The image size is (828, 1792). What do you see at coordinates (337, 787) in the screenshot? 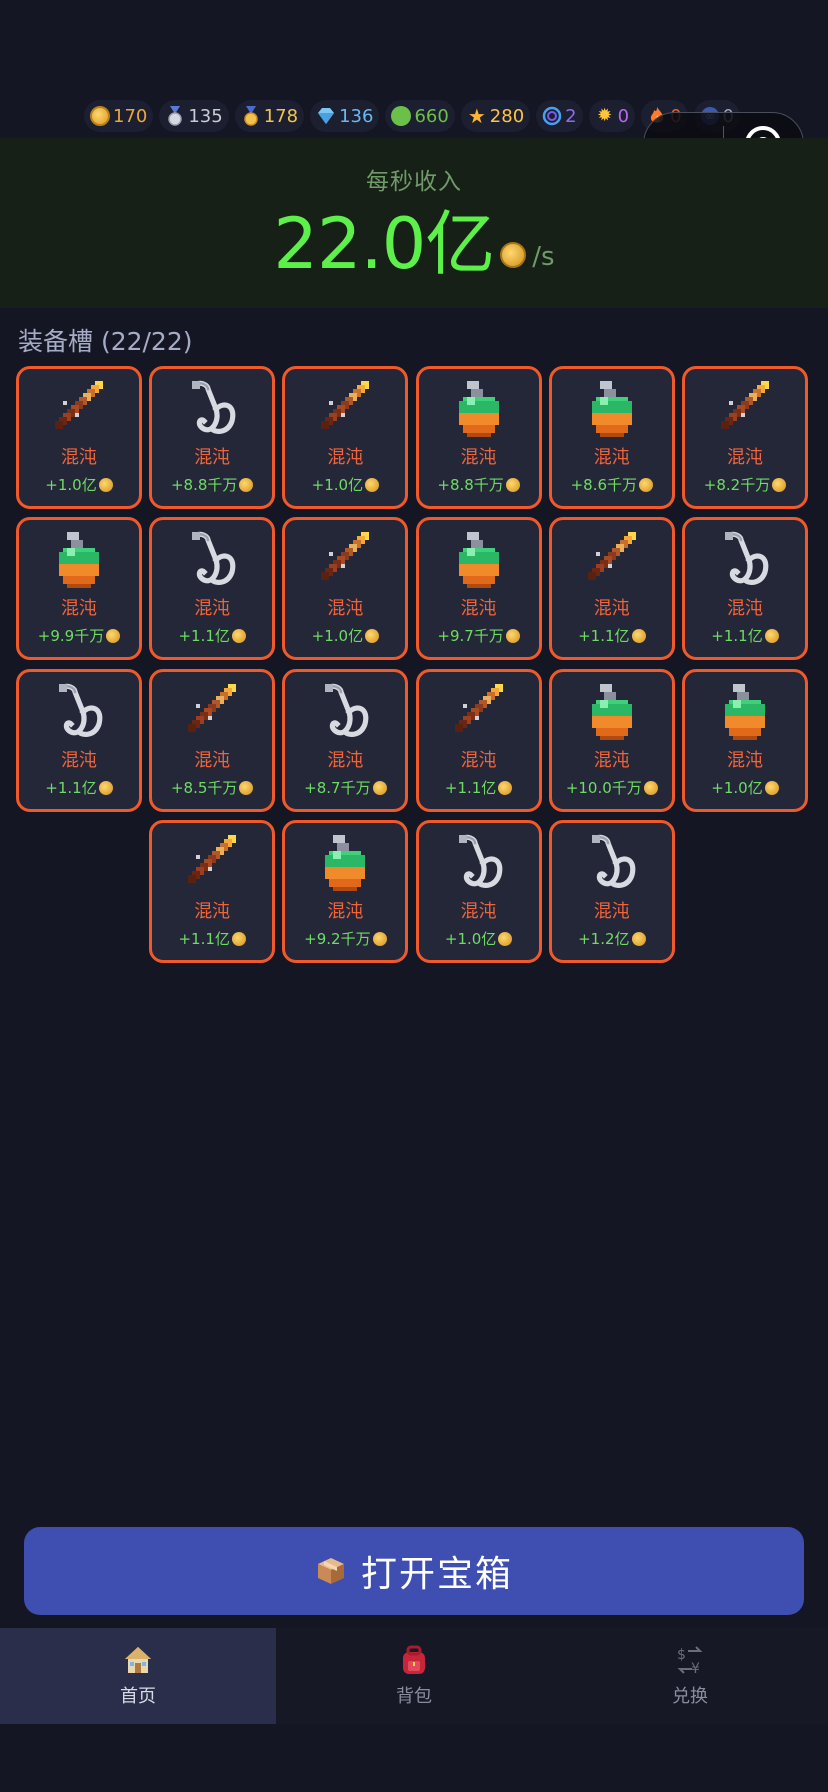
I see `bonus-value: +8.7千万` at bounding box center [337, 787].